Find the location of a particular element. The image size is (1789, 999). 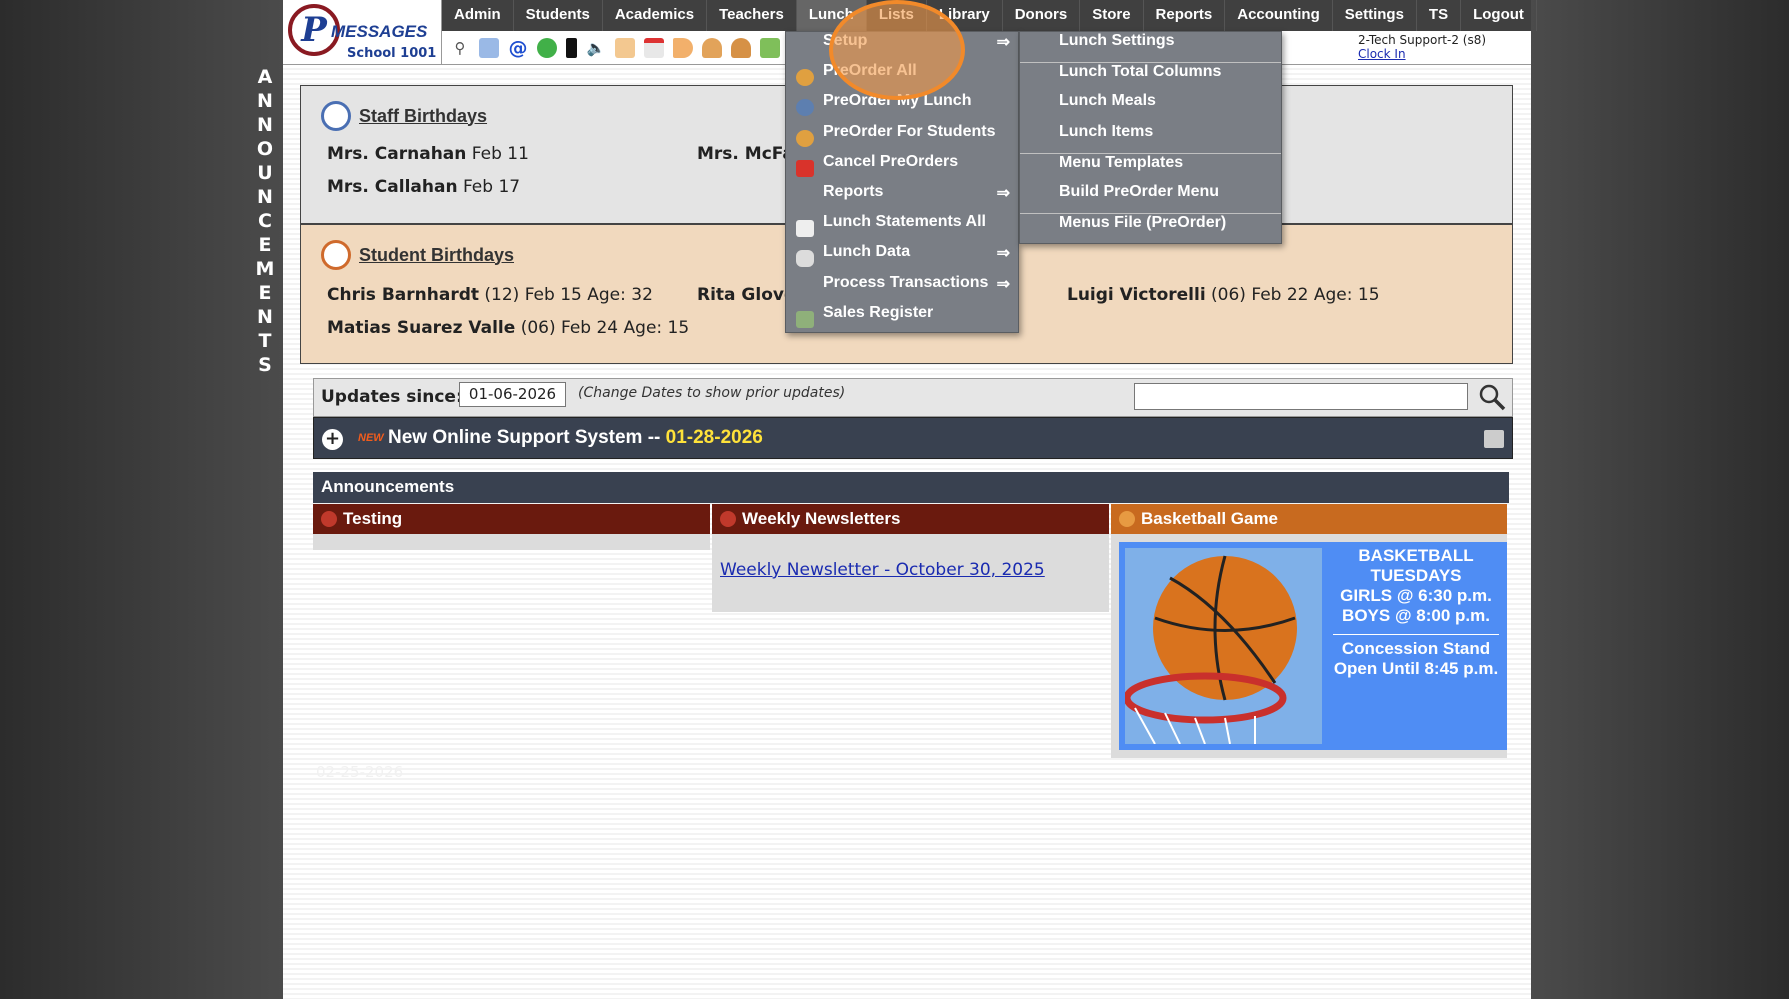

announcement-column-testing: Testing is located at coordinates (511, 527).